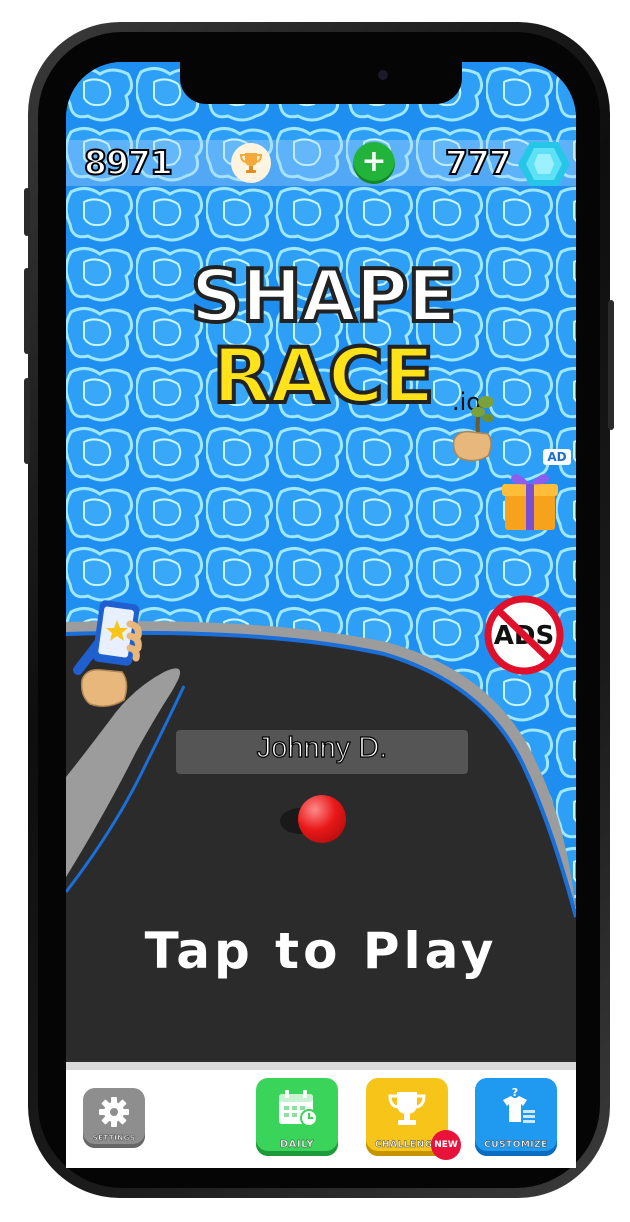 Image resolution: width=630 pixels, height=1222 pixels. What do you see at coordinates (446, 1145) in the screenshot?
I see `new-badge: NEW` at bounding box center [446, 1145].